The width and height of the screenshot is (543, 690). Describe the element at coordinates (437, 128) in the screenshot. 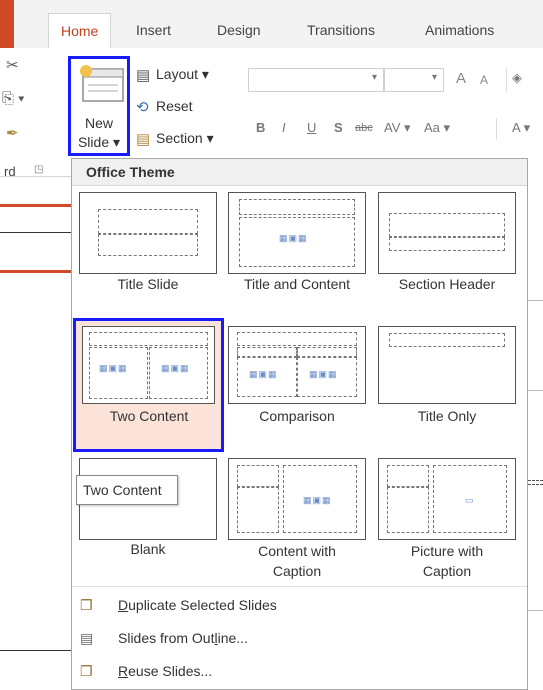

I see `change-case-button: Aa ▾` at that location.